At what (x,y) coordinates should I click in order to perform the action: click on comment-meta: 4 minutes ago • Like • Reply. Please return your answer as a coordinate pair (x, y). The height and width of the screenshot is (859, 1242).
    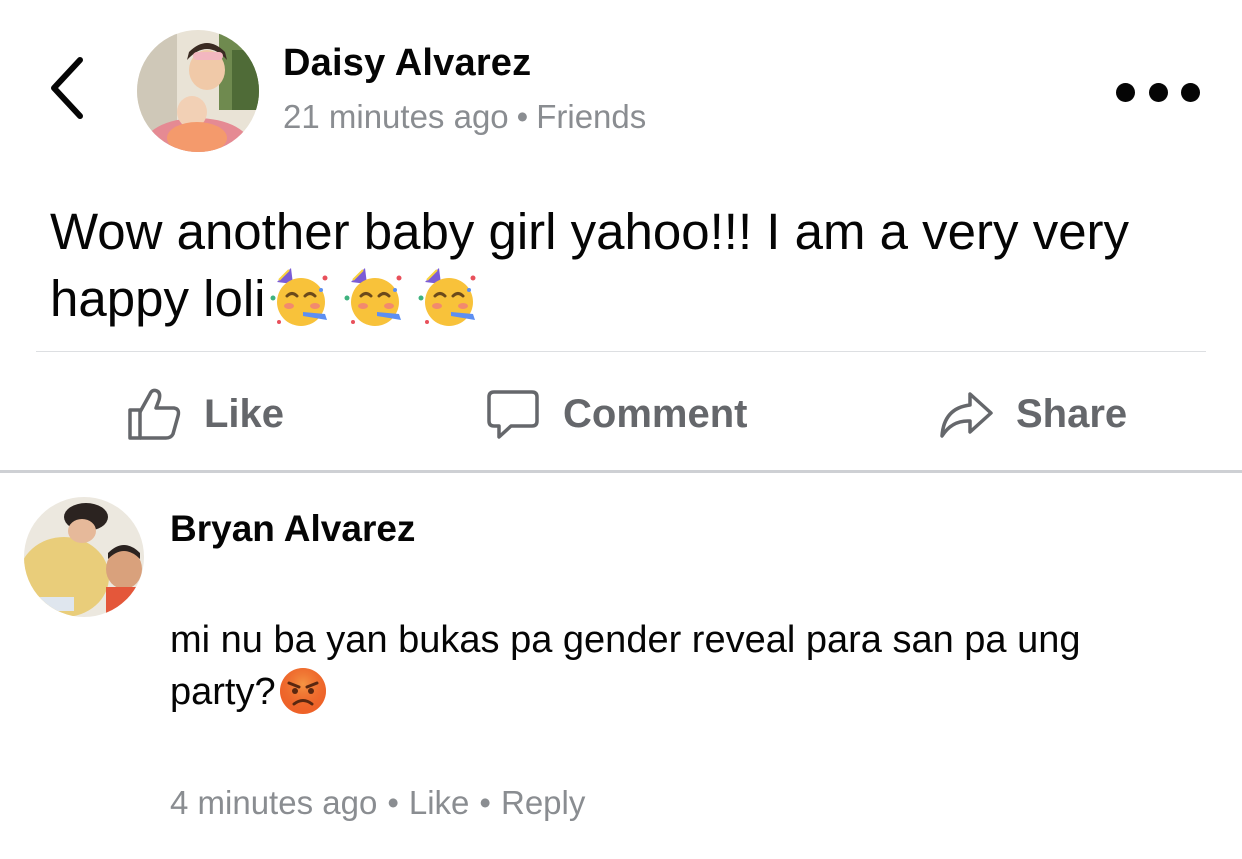
    Looking at the image, I should click on (377, 803).